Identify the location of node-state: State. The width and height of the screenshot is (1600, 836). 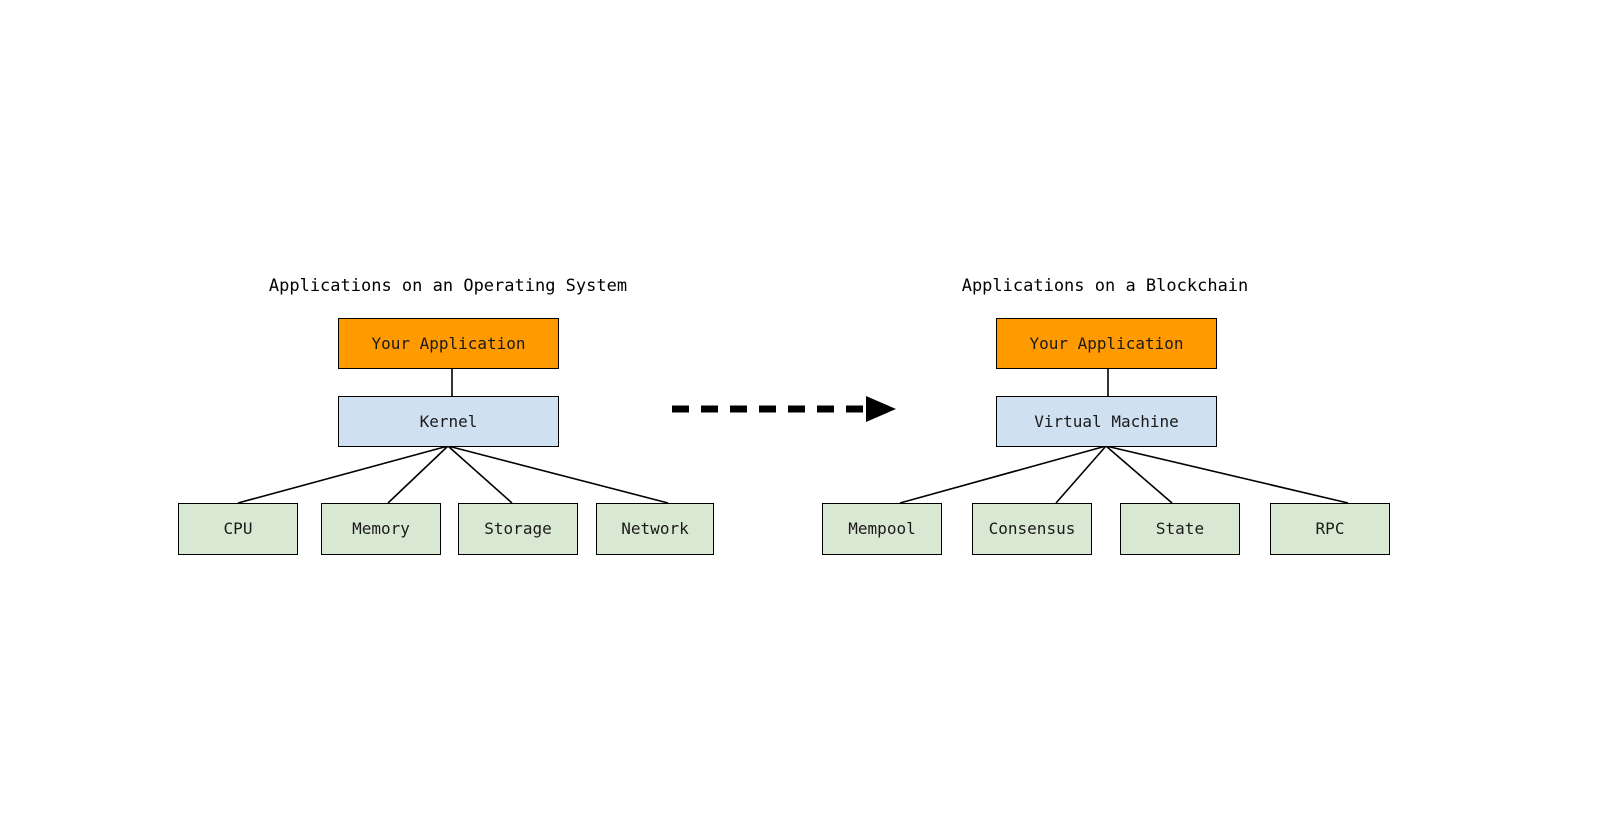
(1180, 529).